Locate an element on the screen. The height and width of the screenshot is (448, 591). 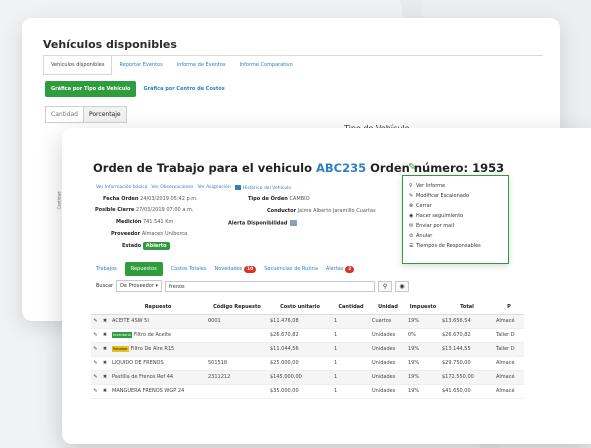
field-value: 24/03/2019 05:42 p.m. is located at coordinates (169, 199).